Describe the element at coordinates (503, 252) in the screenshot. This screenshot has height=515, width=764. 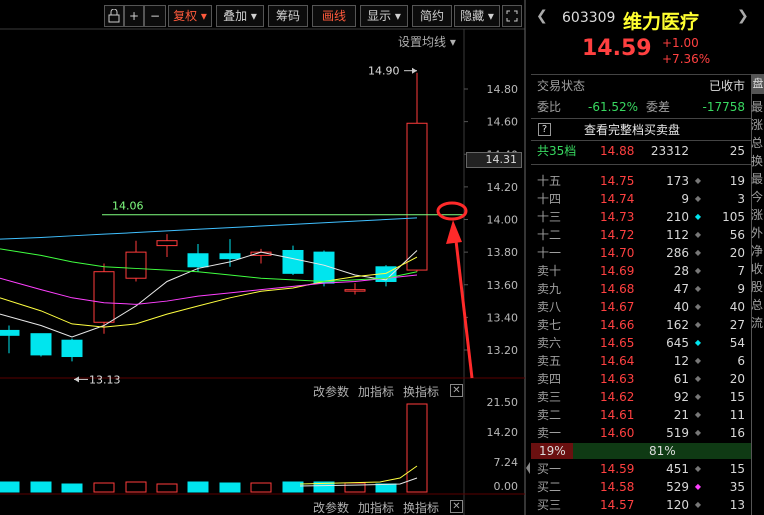
I see `y-tick-label: 13.80` at that location.